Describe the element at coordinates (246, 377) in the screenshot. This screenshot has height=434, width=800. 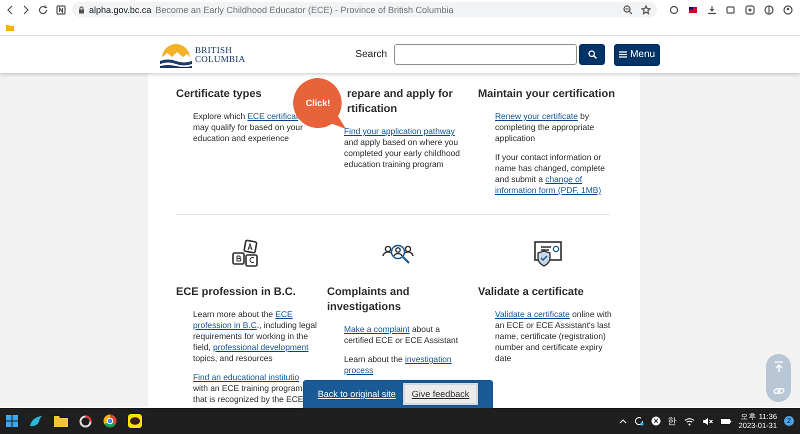
I see `text-link: Find an educational institutio` at that location.